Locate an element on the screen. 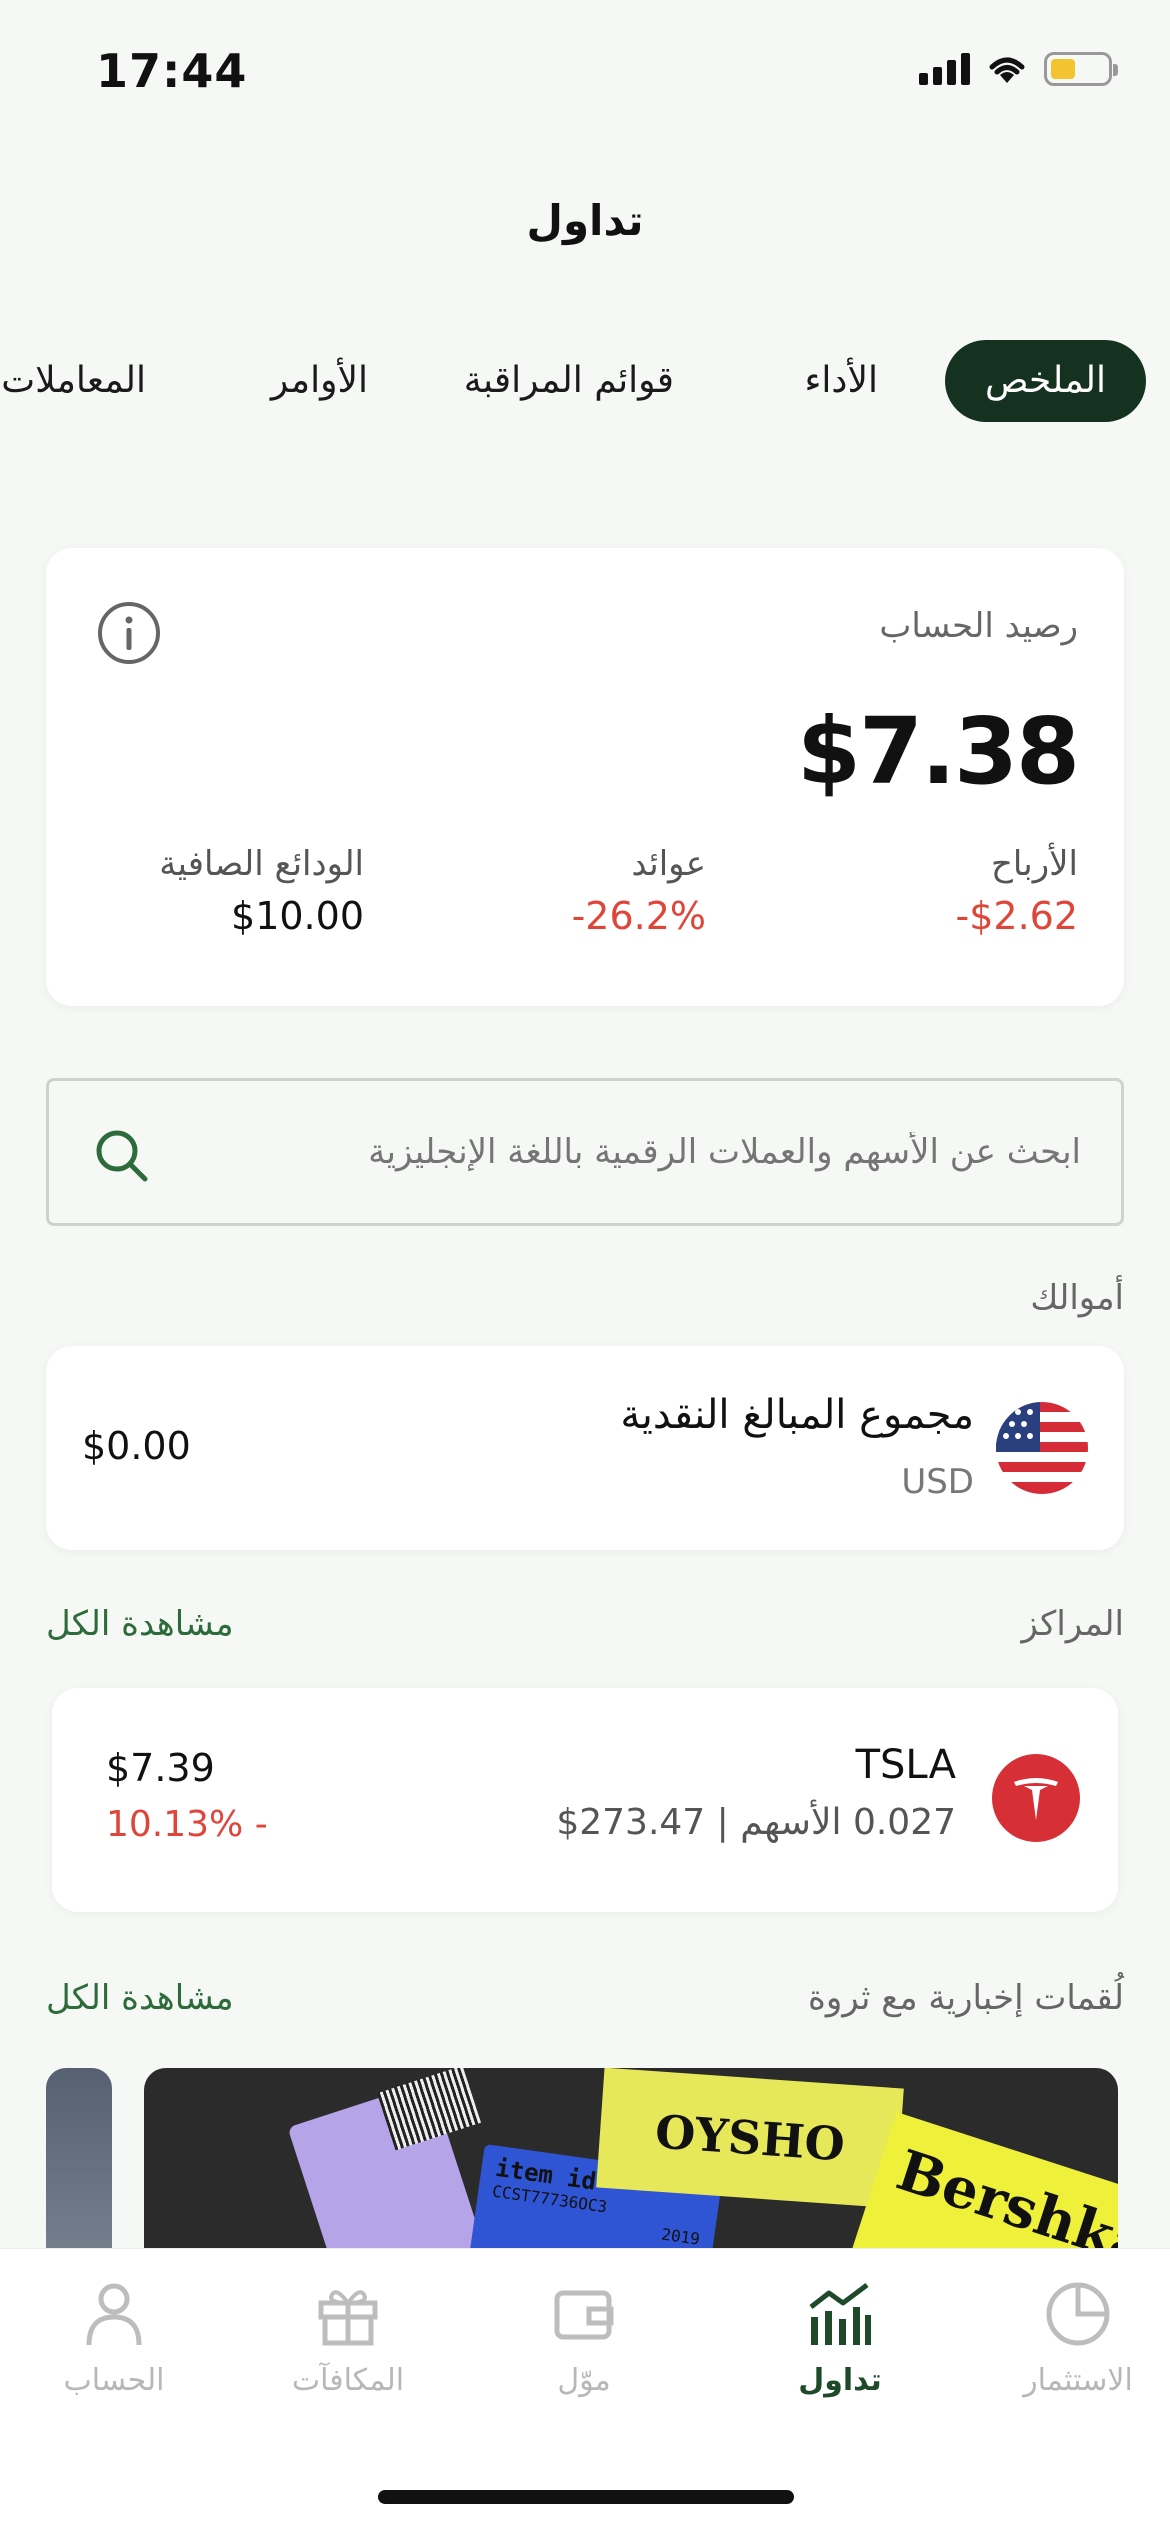 This screenshot has width=1170, height=2532. us-flag-icon is located at coordinates (1042, 1448).